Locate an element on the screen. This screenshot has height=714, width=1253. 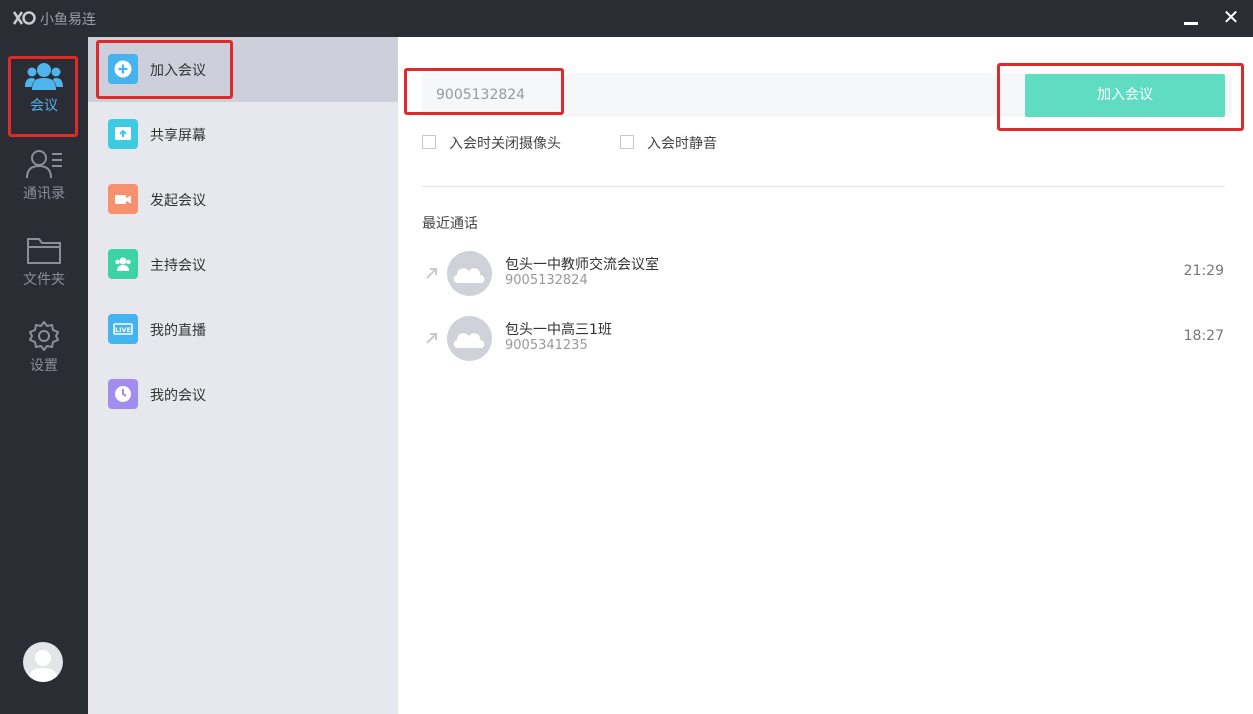
nav-item-meeting: 会议 is located at coordinates (44, 103).